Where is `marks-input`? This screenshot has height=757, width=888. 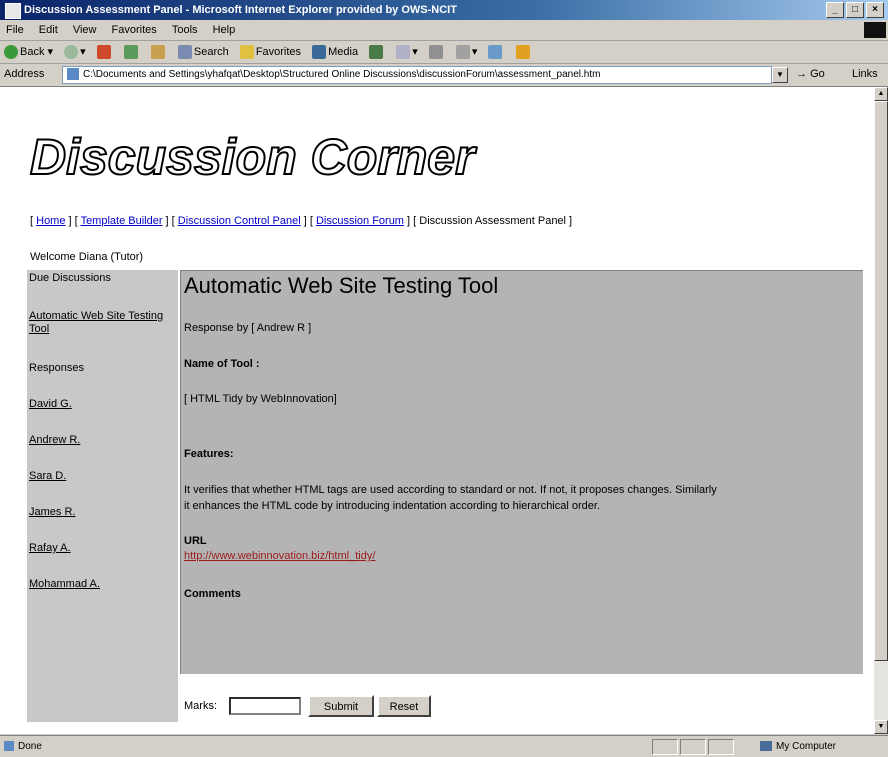 marks-input is located at coordinates (265, 706).